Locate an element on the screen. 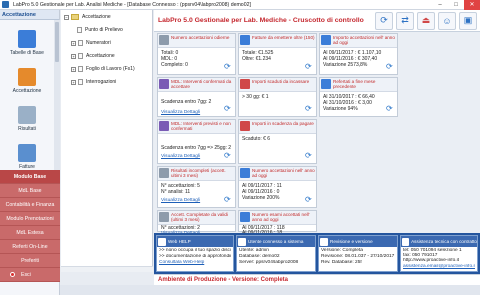 This screenshot has height=295, width=480. exit-button: Esci is located at coordinates (30, 275).